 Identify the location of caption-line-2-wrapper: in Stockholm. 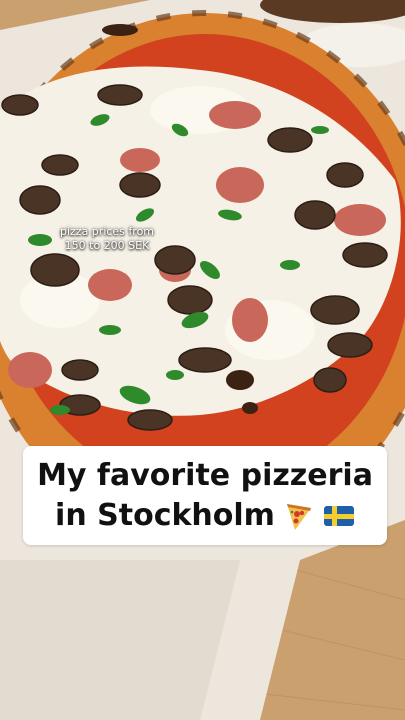
(205, 516).